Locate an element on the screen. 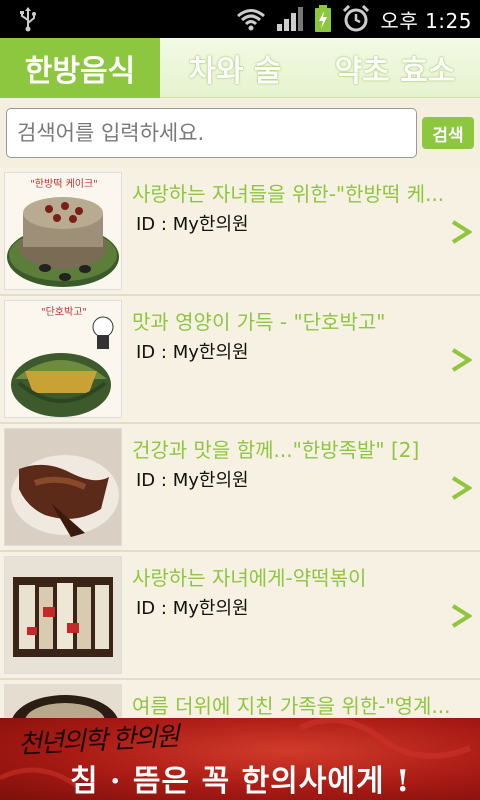  alarm-icon is located at coordinates (356, 18).